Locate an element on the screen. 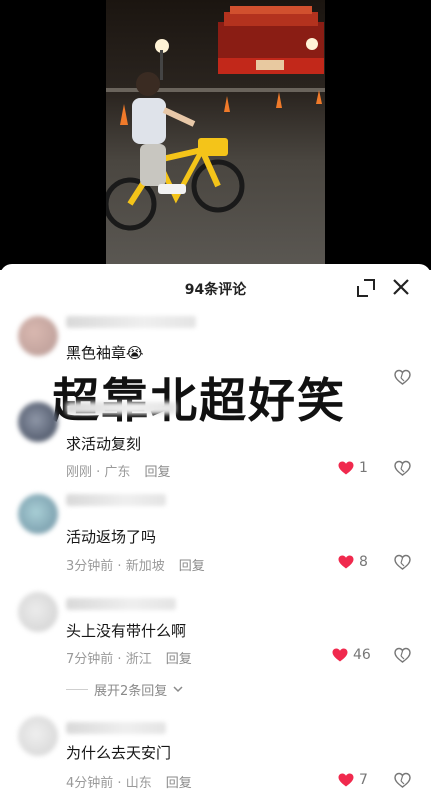 This screenshot has width=431, height=800. overlay-caption: 超靠北超好笑 is located at coordinates (199, 401).